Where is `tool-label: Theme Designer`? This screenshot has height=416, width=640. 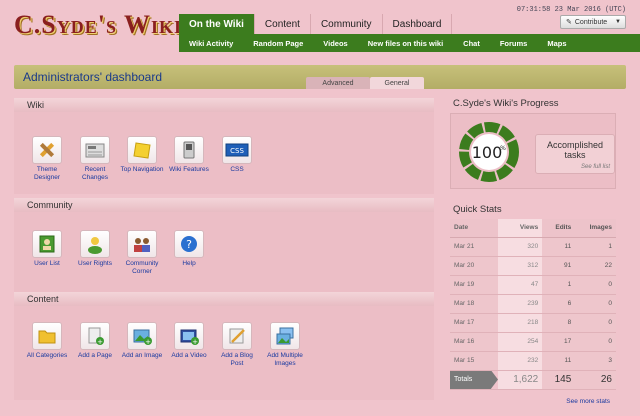 tool-label: Theme Designer is located at coordinates (46, 173).